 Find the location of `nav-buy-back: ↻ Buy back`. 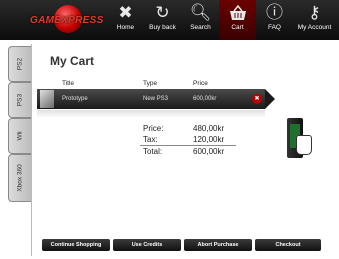

nav-buy-back: ↻ Buy back is located at coordinates (162, 20).